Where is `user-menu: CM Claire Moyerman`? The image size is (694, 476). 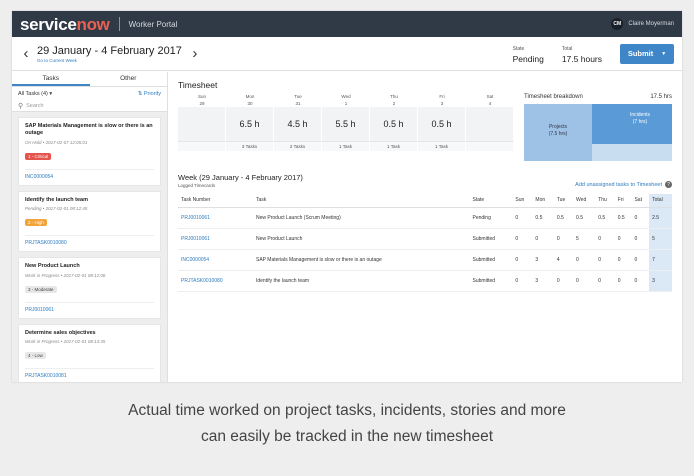
user-menu: CM Claire Moyerman is located at coordinates (642, 24).